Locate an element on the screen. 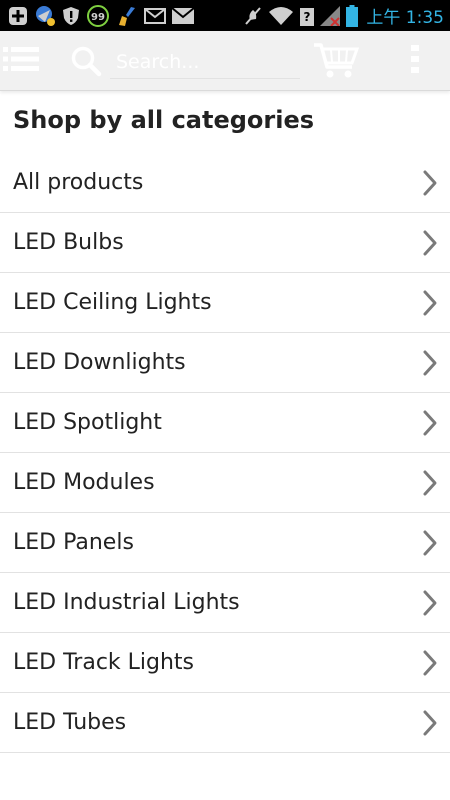  broom-icon is located at coordinates (127, 16).